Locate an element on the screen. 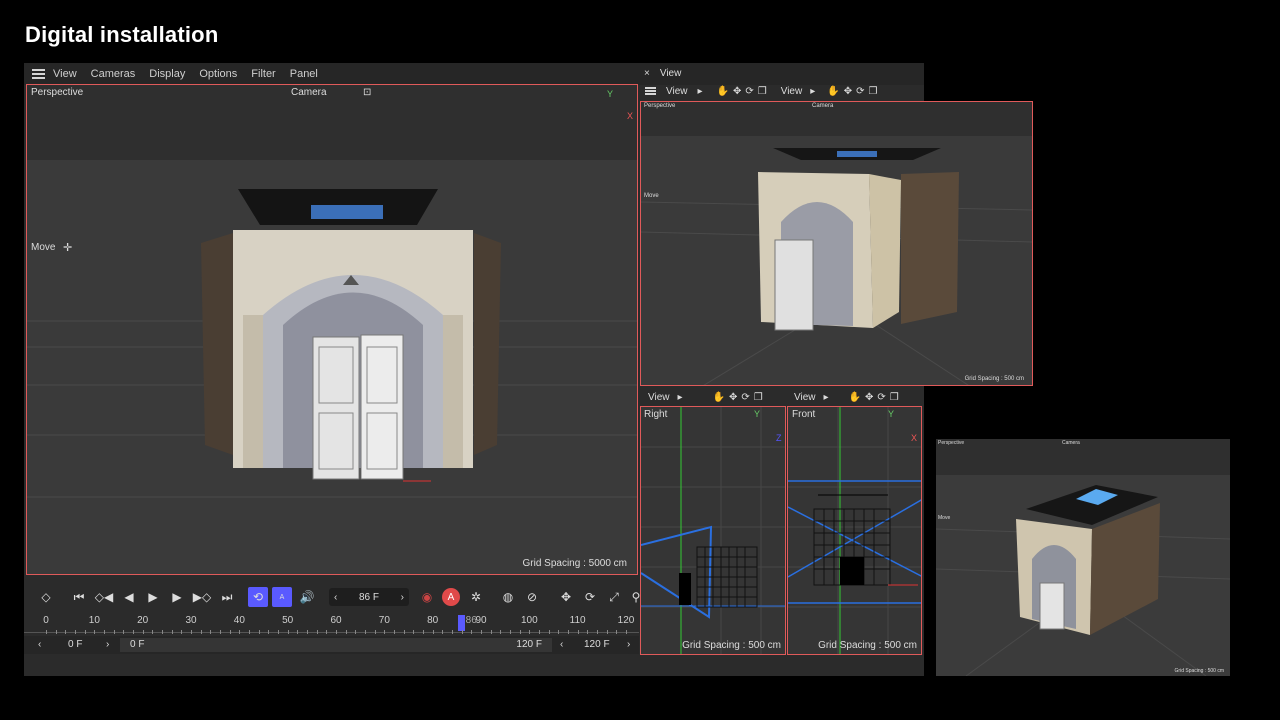  autokey-mode-icon: A is located at coordinates (282, 597).